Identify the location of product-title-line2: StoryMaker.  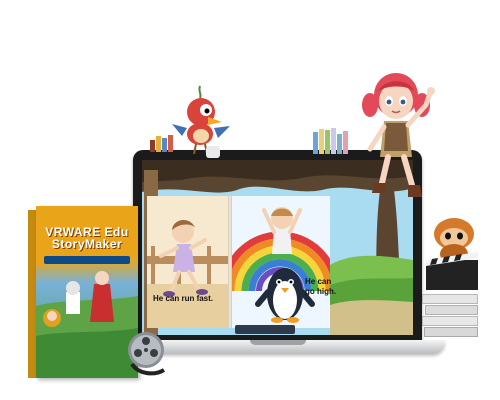
(87, 244).